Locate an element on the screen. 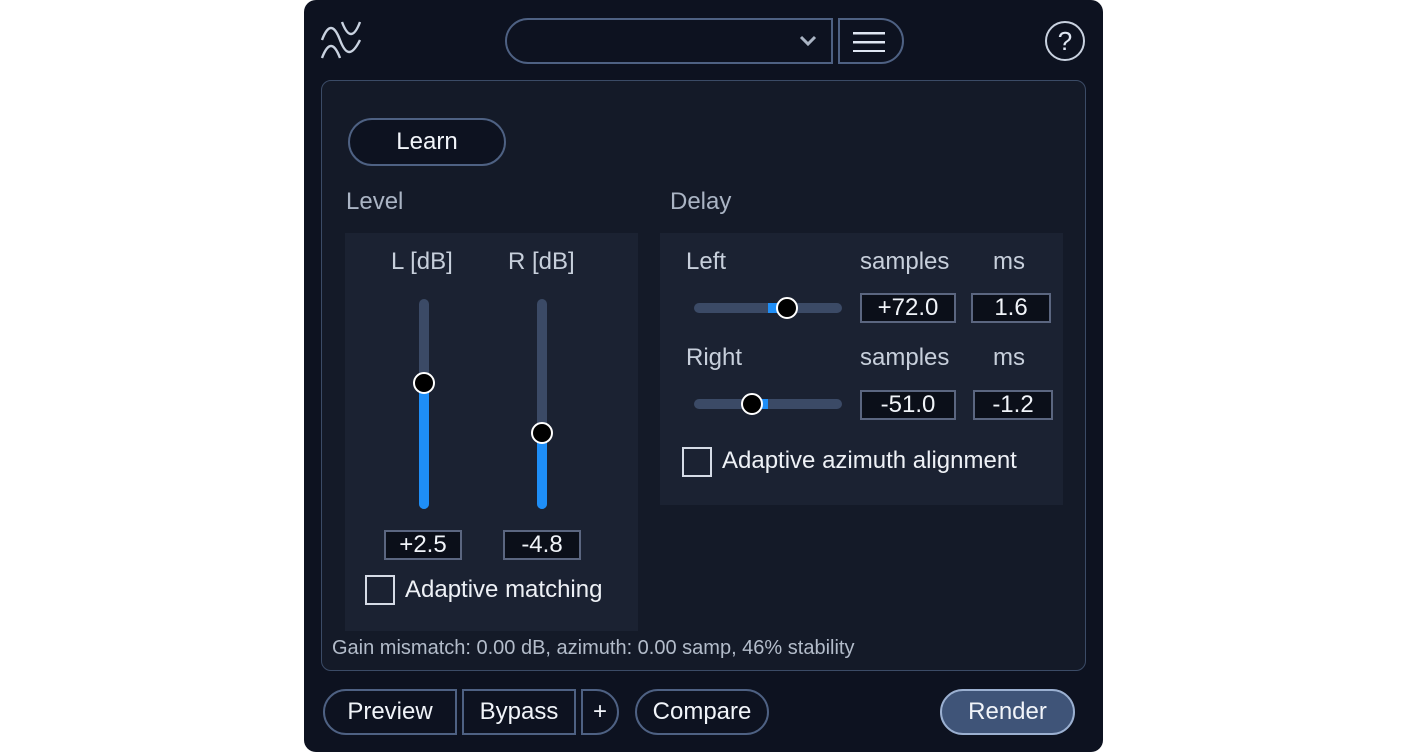 The image size is (1408, 752). delay-left-ms-field: 1.6 is located at coordinates (1011, 308).